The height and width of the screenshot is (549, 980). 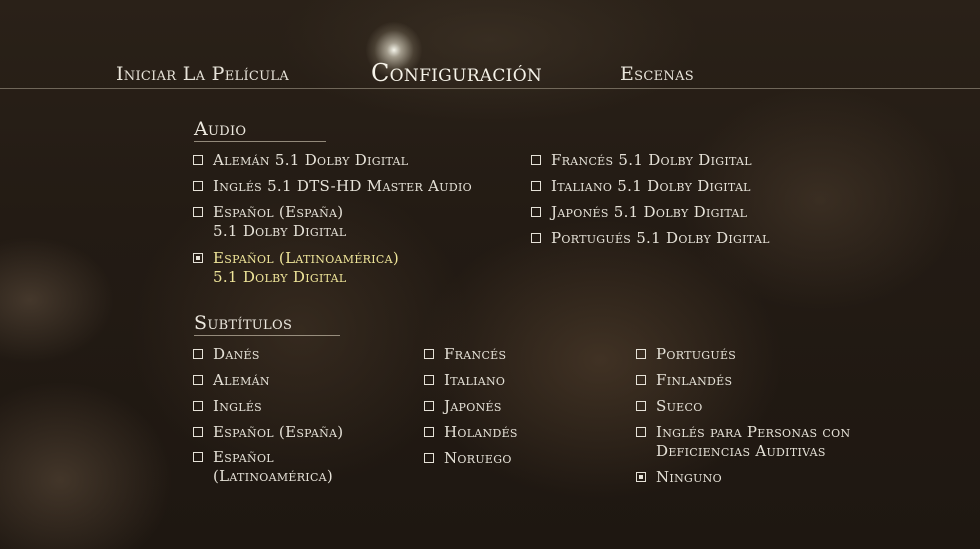 I want to click on subtitle-option-label: Portugués, so click(x=696, y=354).